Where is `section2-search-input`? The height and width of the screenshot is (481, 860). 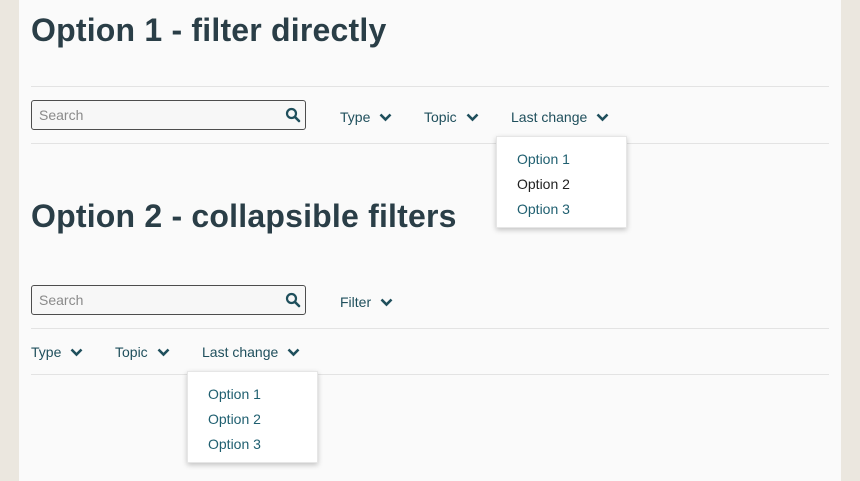
section2-search-input is located at coordinates (154, 300).